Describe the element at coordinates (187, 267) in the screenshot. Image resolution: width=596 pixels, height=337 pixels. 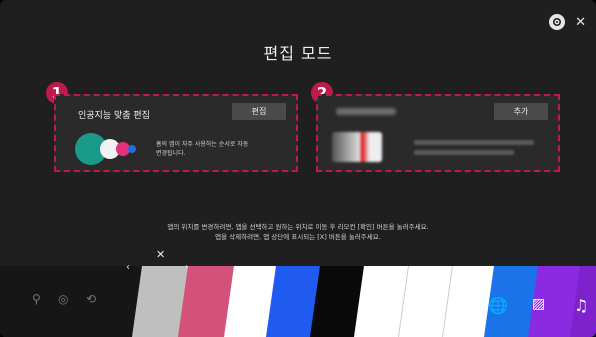
I see `chevron-right-icon: ›` at that location.